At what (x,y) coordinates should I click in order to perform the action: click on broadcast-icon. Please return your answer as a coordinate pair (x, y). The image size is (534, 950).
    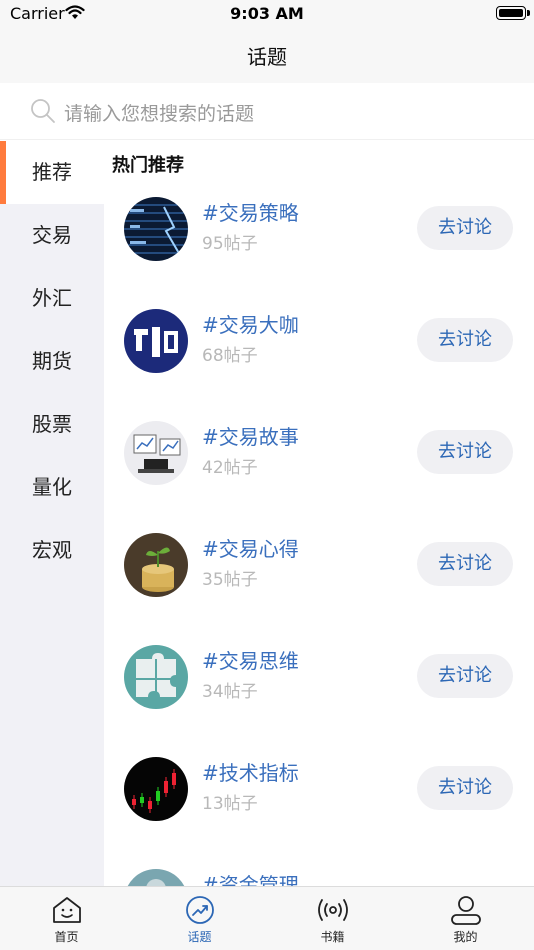
    Looking at the image, I should click on (332, 910).